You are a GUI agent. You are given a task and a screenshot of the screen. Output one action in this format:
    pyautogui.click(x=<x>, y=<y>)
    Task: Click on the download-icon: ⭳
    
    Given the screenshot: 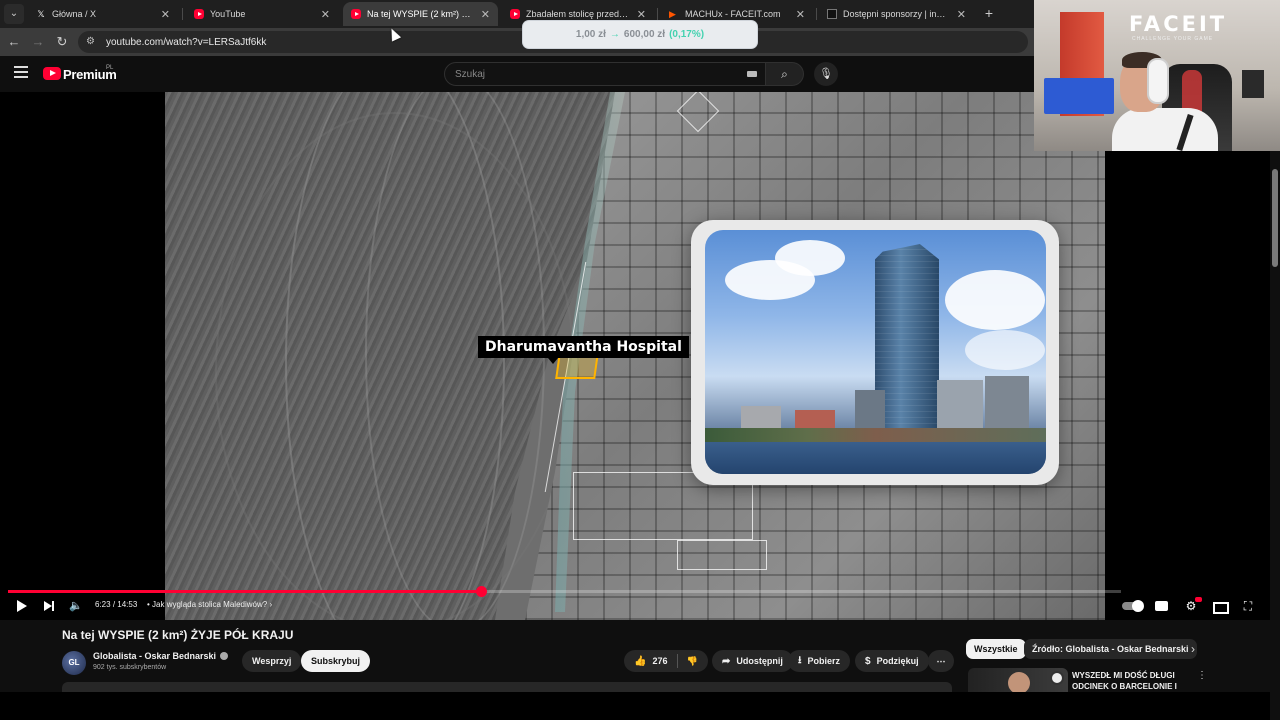 What is the action you would take?
    pyautogui.click(x=800, y=660)
    